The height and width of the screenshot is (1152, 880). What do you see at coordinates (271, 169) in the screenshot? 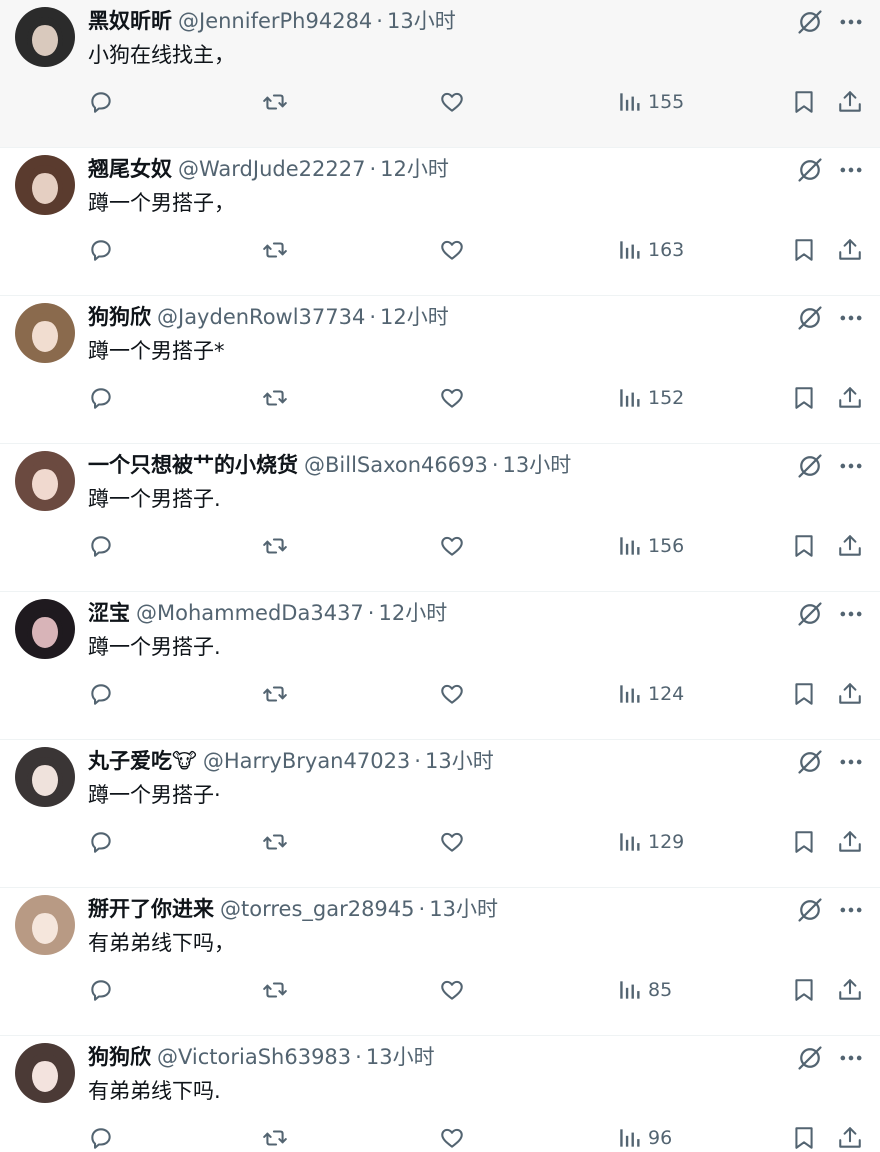
I see `user-handle: @WardJude22227` at bounding box center [271, 169].